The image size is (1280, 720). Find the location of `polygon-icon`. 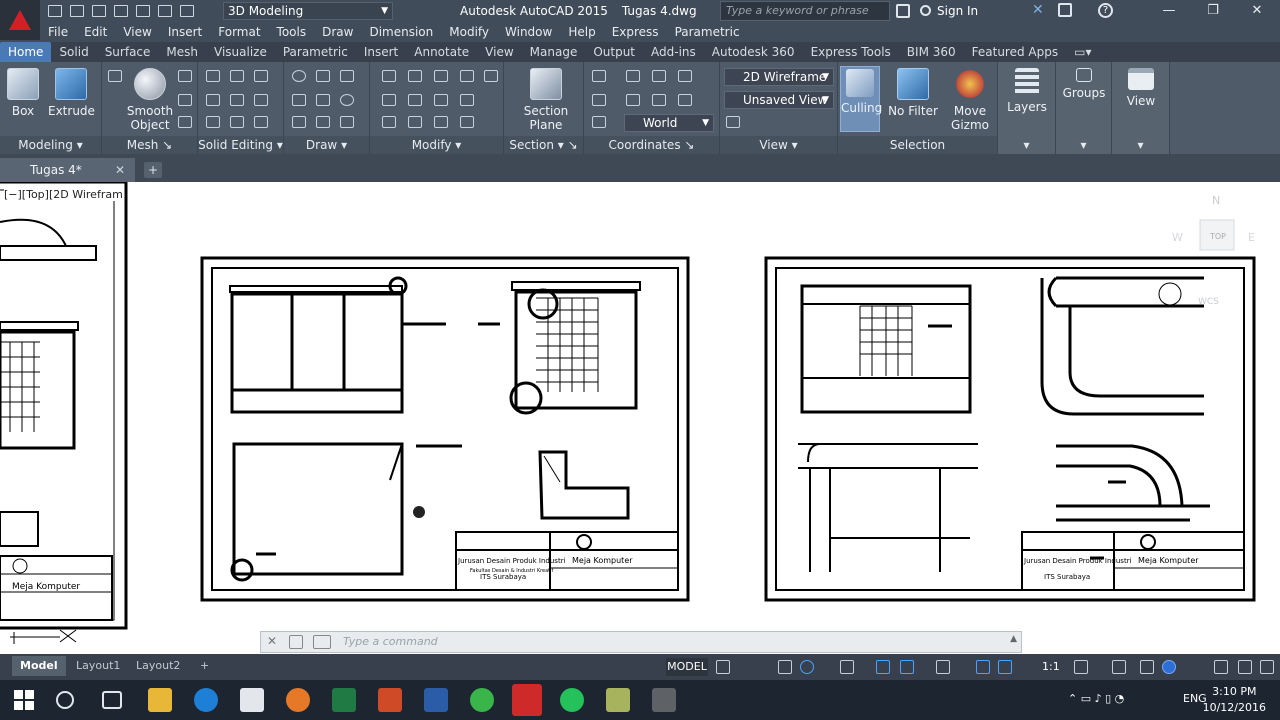

polygon-icon is located at coordinates (299, 122).